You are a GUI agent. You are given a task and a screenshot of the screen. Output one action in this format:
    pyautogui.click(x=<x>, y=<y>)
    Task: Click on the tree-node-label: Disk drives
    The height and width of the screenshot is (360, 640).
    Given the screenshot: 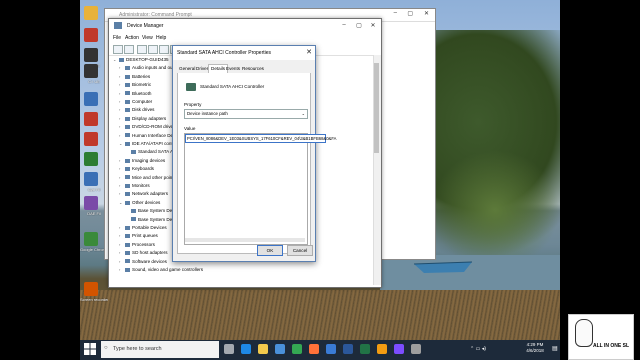 What is the action you would take?
    pyautogui.click(x=143, y=110)
    